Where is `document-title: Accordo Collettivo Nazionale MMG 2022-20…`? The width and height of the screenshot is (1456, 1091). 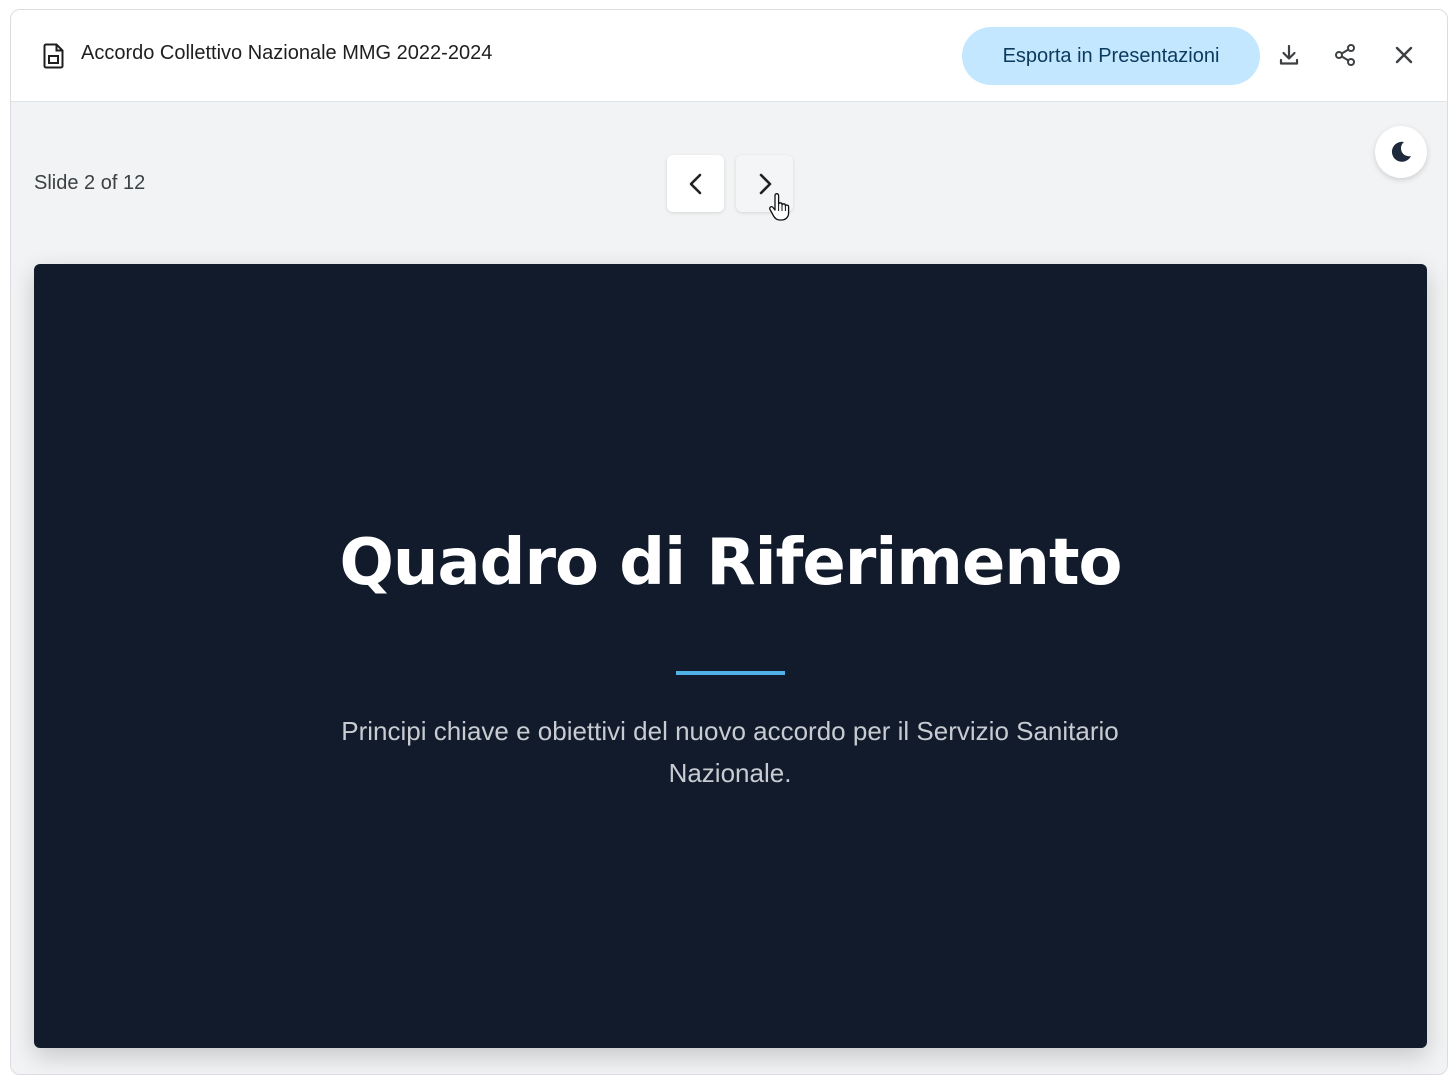 document-title: Accordo Collettivo Nazionale MMG 2022-20… is located at coordinates (287, 53).